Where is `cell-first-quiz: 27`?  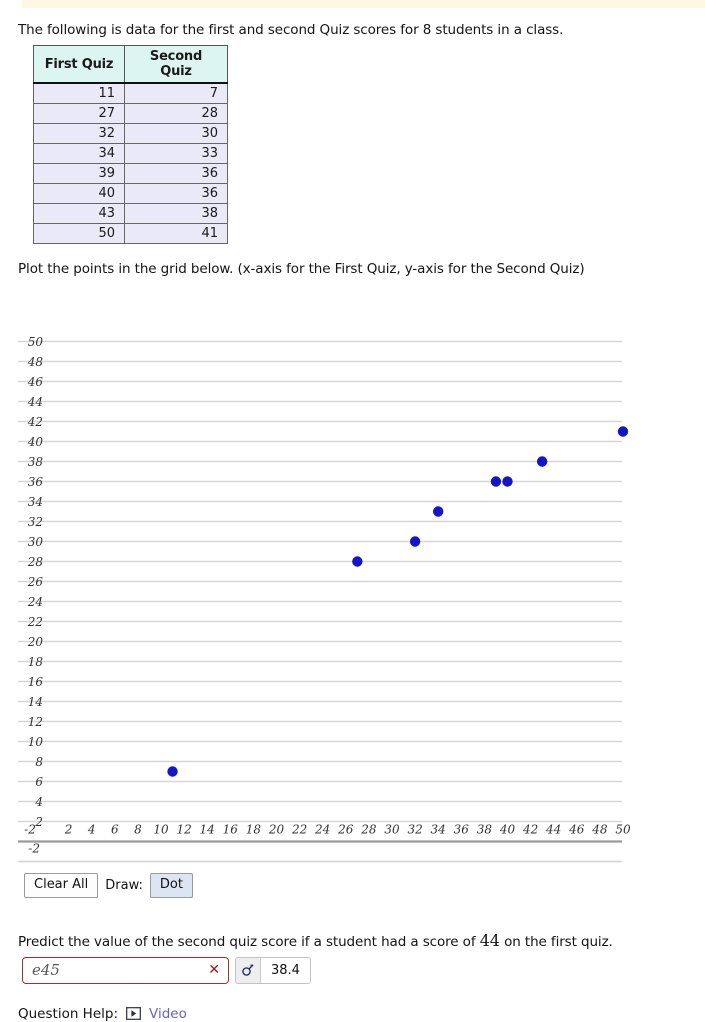 cell-first-quiz: 27 is located at coordinates (79, 113).